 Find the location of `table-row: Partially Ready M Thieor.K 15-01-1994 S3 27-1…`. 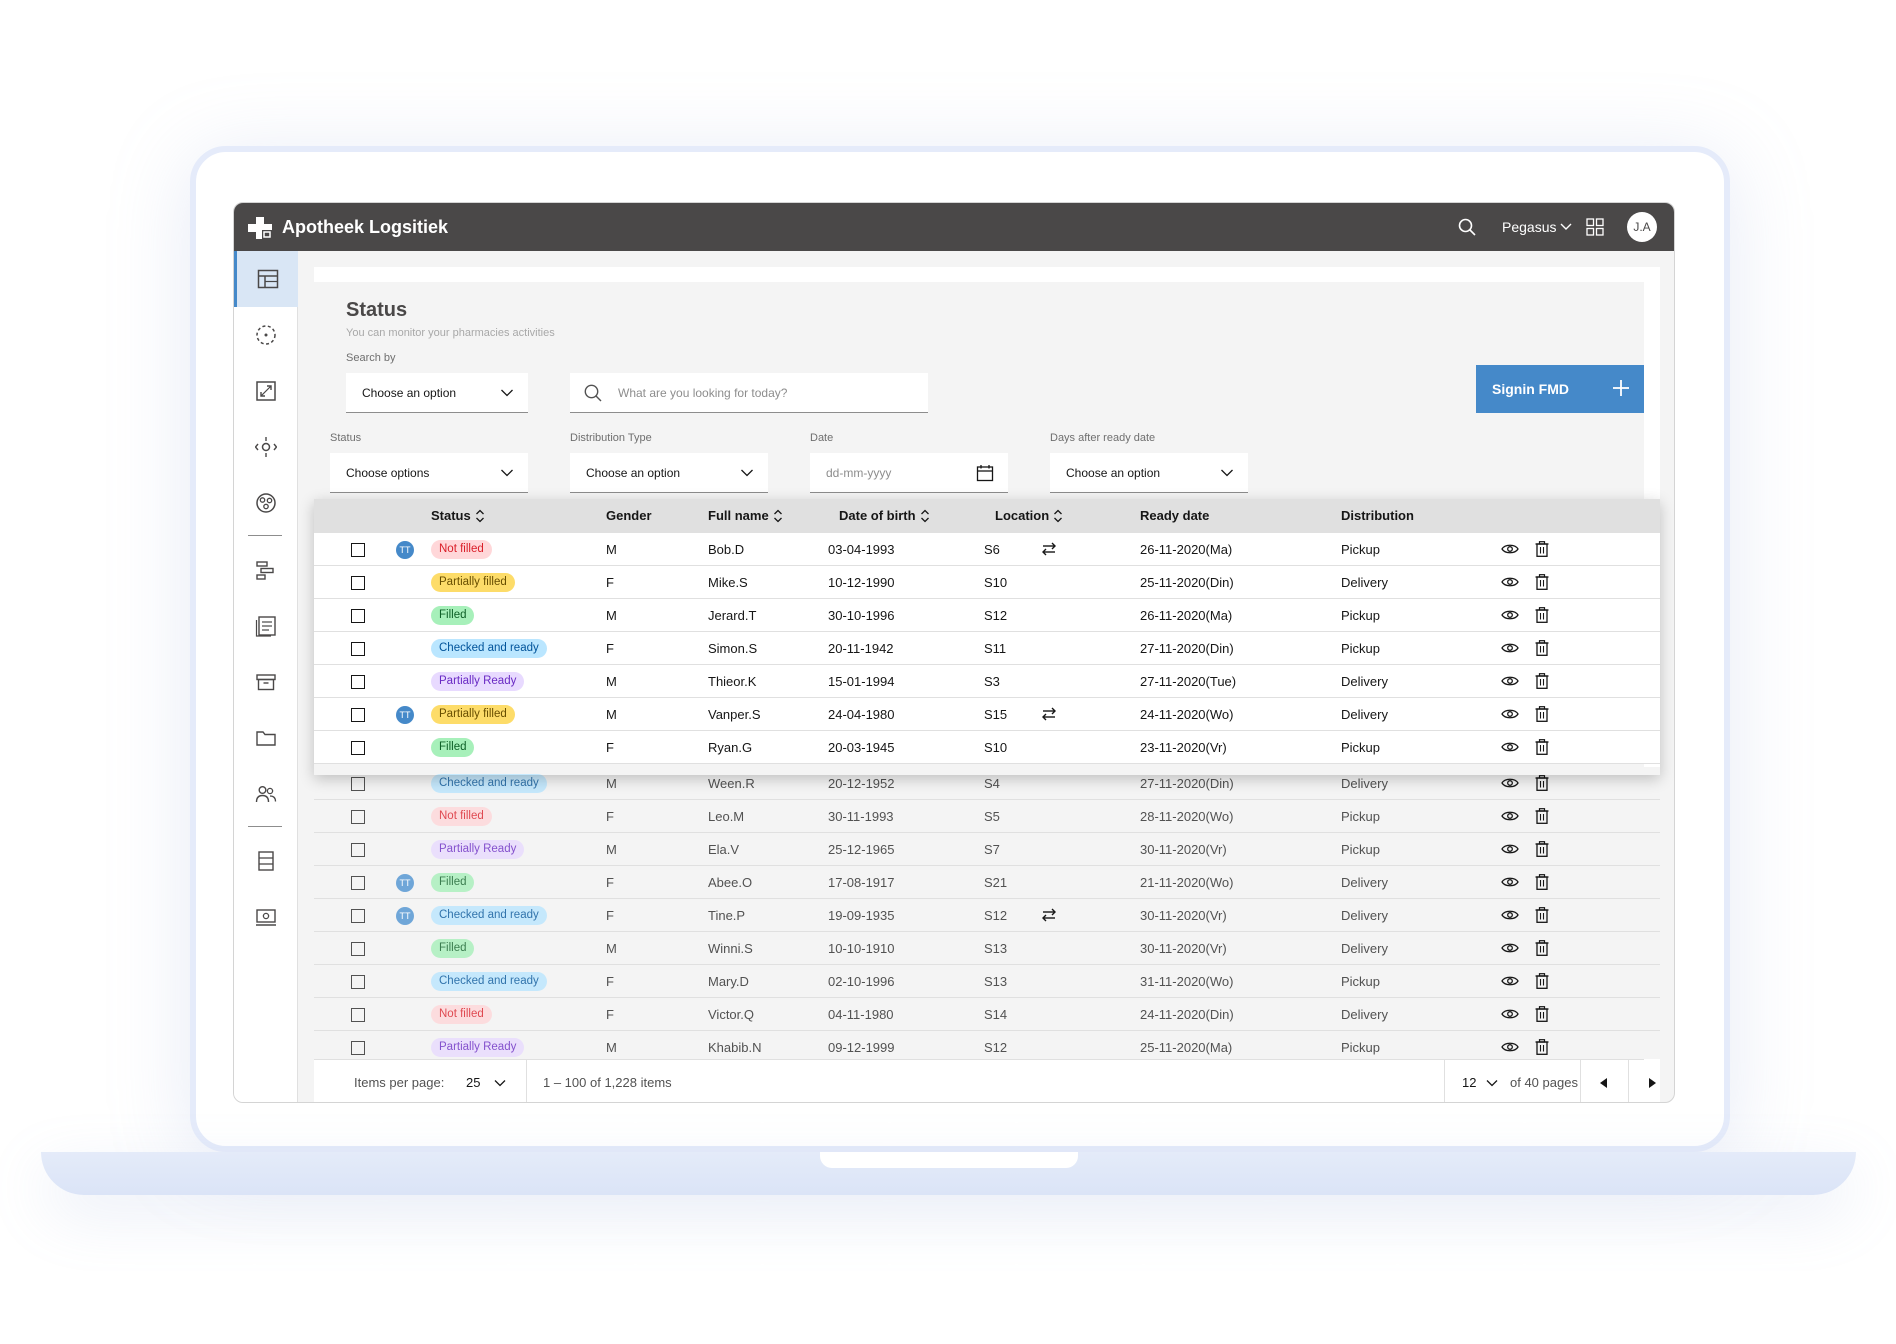

table-row: Partially Ready M Thieor.K 15-01-1994 S3 27-1… is located at coordinates (987, 681).